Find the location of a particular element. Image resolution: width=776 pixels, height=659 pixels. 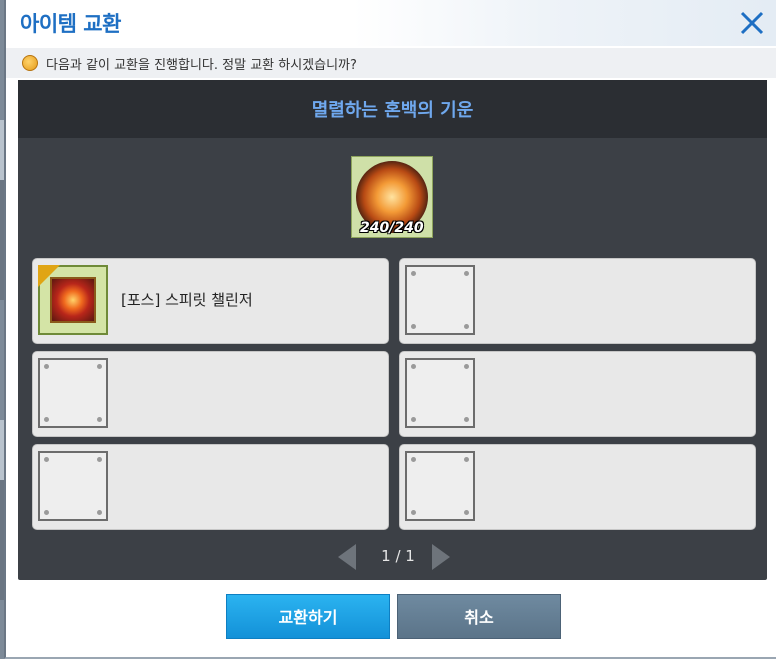

spirit-challenger-icon is located at coordinates (73, 300).